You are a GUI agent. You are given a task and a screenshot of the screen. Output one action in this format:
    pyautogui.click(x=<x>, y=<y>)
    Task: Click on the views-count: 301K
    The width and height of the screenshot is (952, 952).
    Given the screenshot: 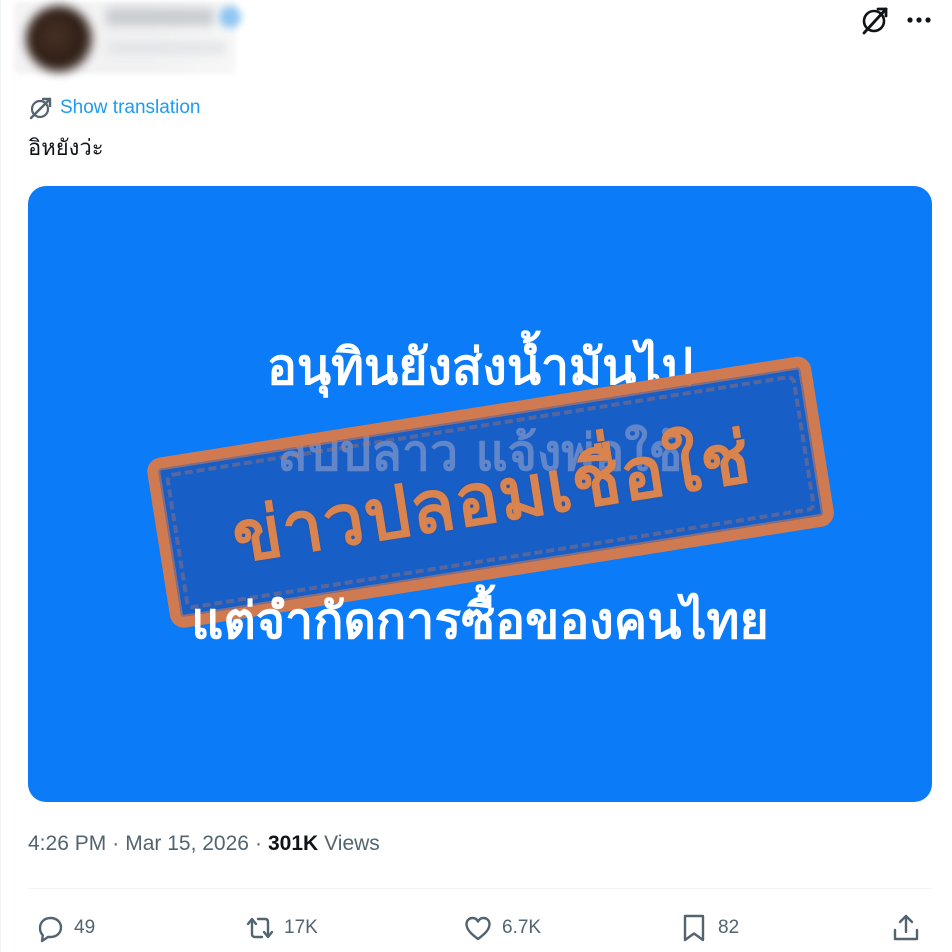 What is the action you would take?
    pyautogui.click(x=293, y=844)
    